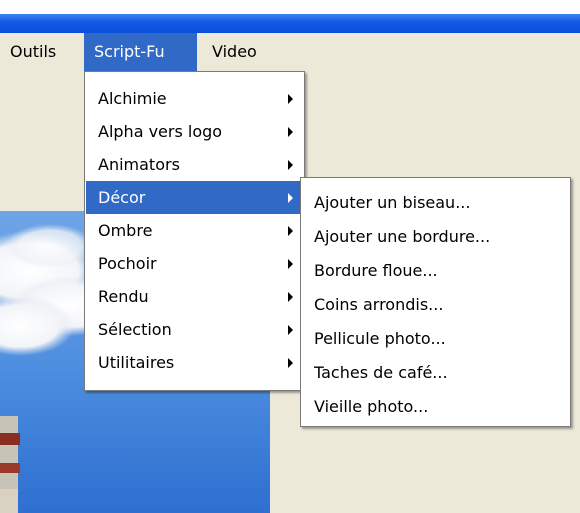 The width and height of the screenshot is (580, 513). I want to click on menubar-item-script-fu: Script-Fu, so click(140, 52).